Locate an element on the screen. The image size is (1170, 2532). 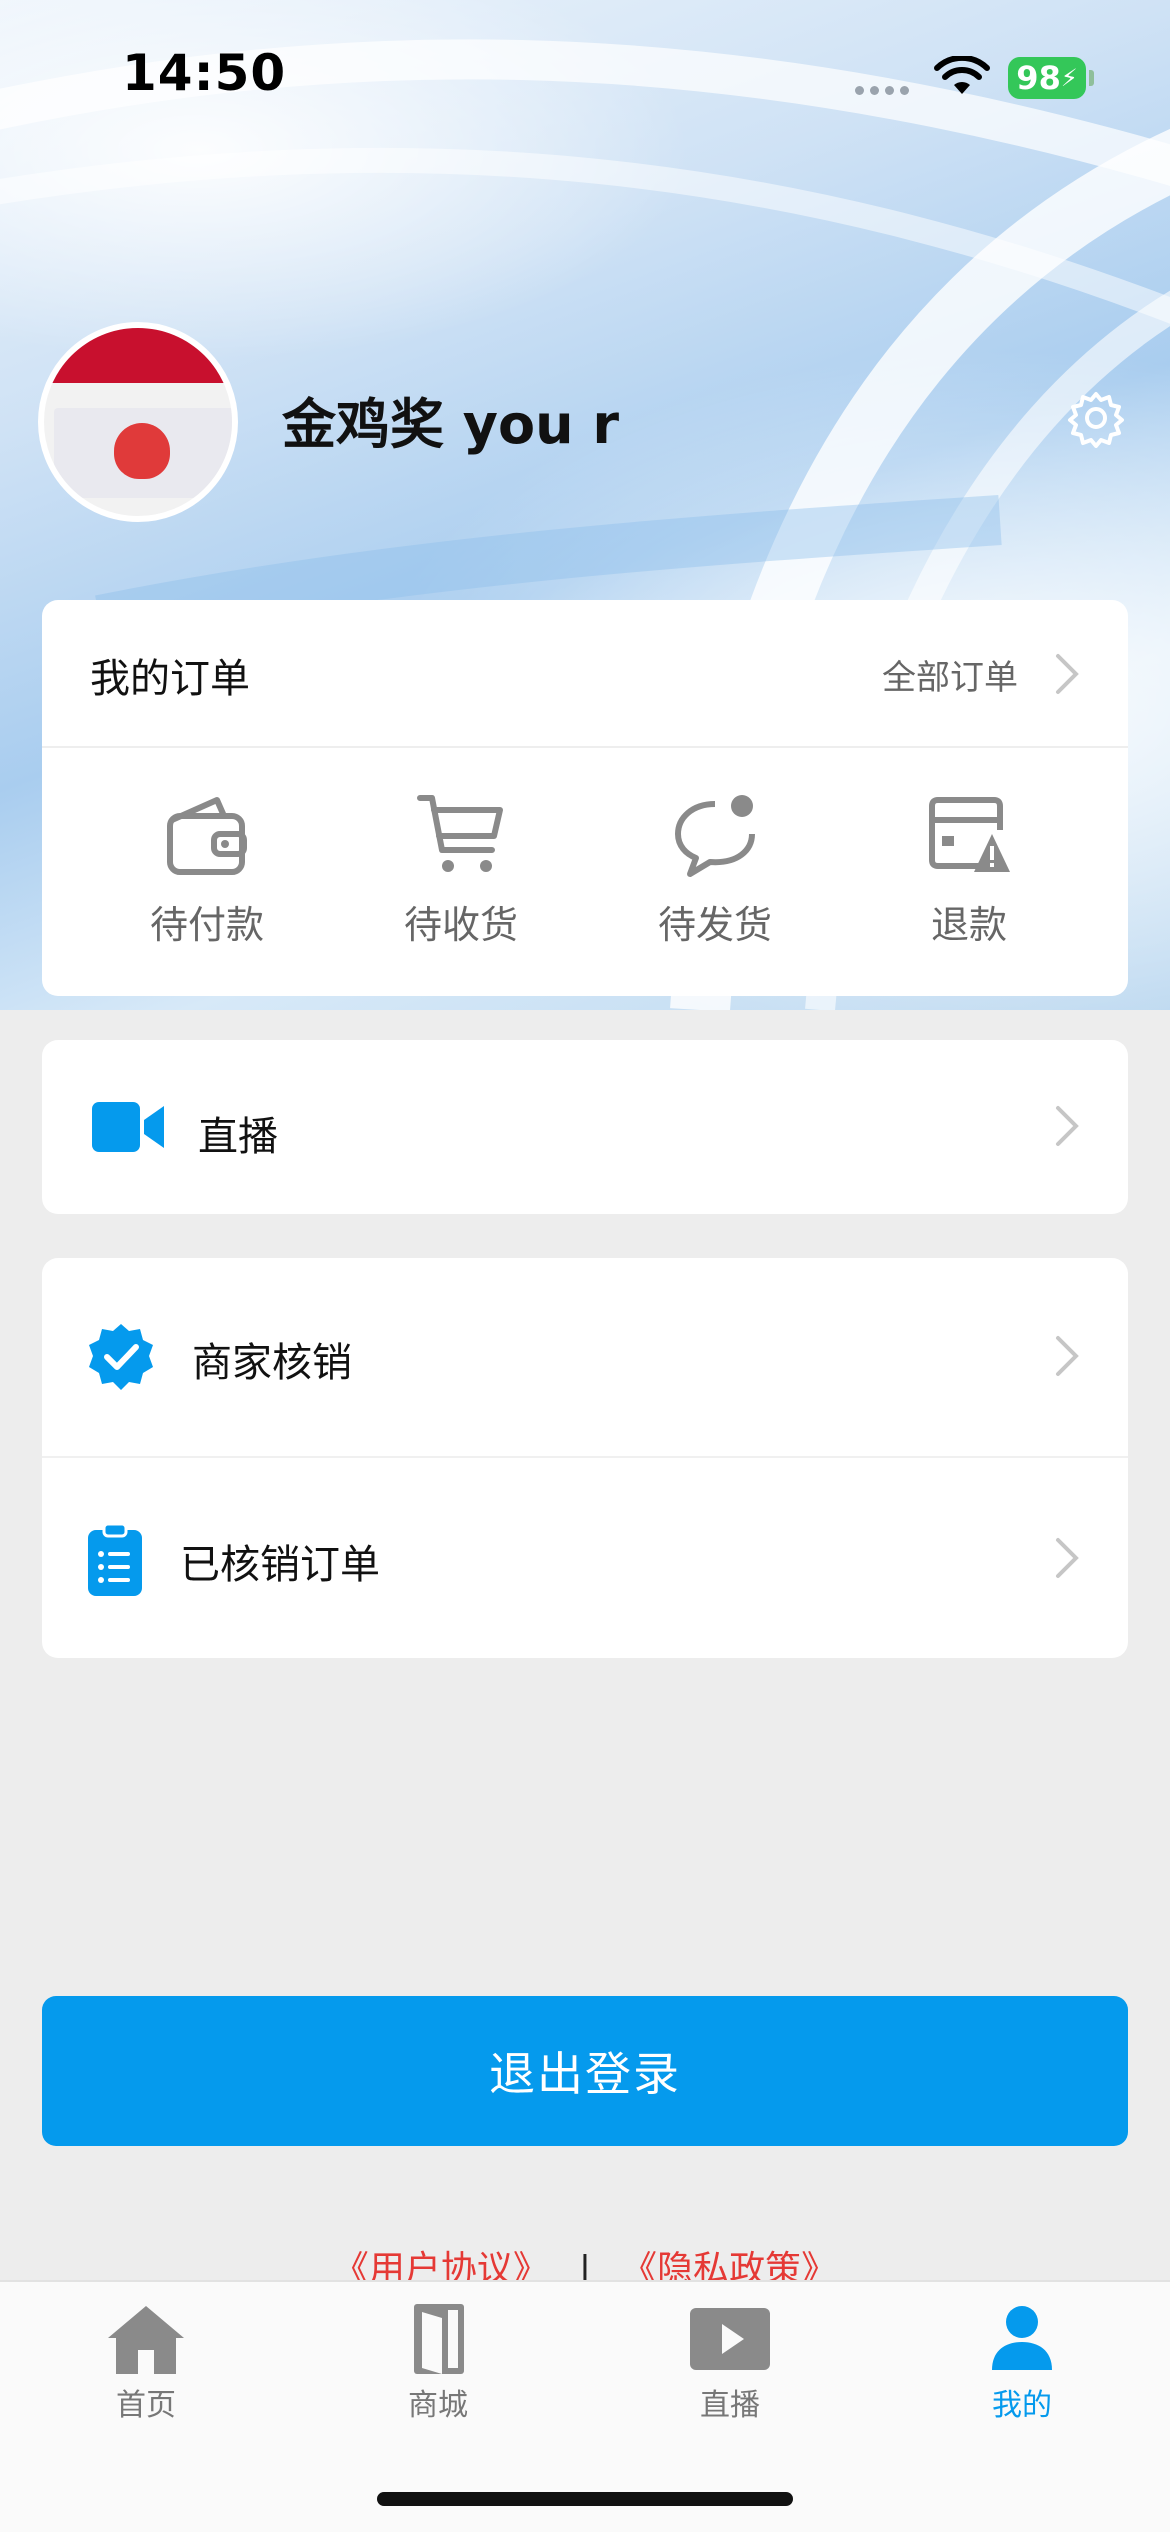
verified-orders-item: 已核销订单 is located at coordinates (585, 1558).